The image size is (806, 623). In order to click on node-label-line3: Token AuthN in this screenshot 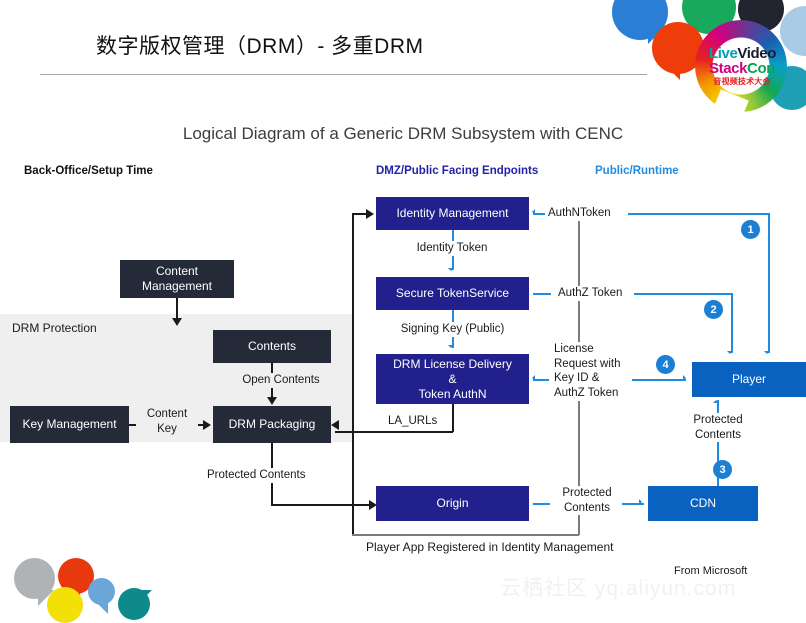, I will do `click(452, 393)`.